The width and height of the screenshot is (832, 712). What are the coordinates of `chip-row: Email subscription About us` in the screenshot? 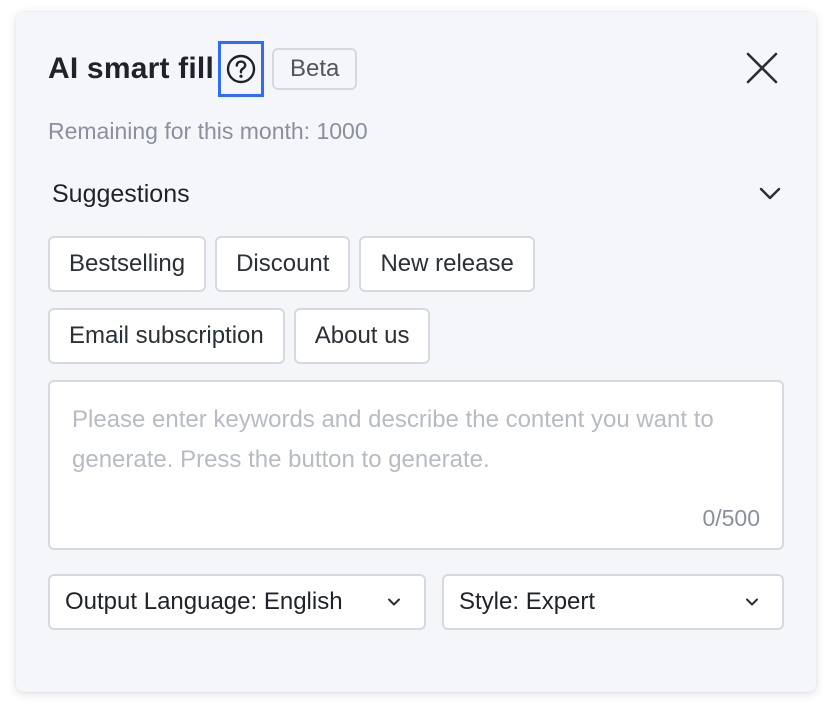 It's located at (418, 336).